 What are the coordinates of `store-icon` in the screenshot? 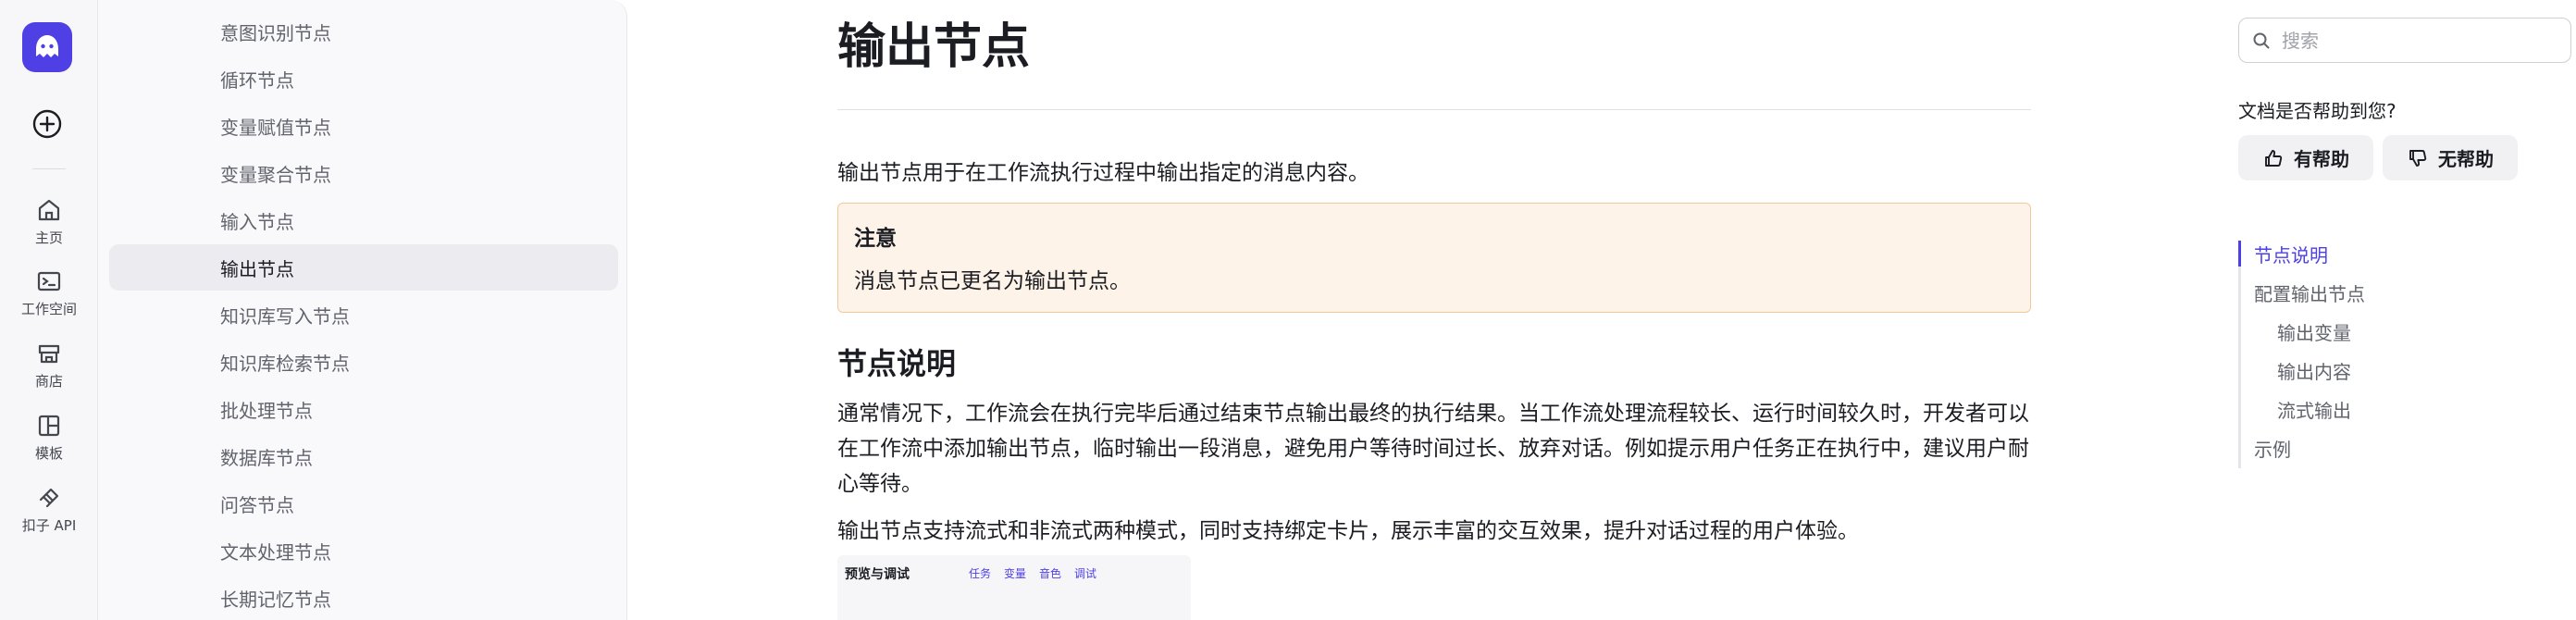 It's located at (49, 354).